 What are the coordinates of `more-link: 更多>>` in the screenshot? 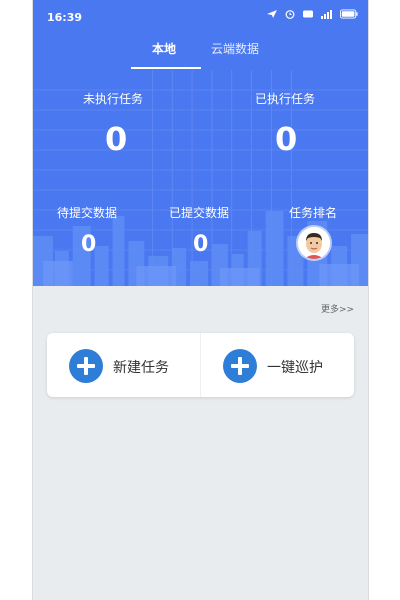 It's located at (337, 308).